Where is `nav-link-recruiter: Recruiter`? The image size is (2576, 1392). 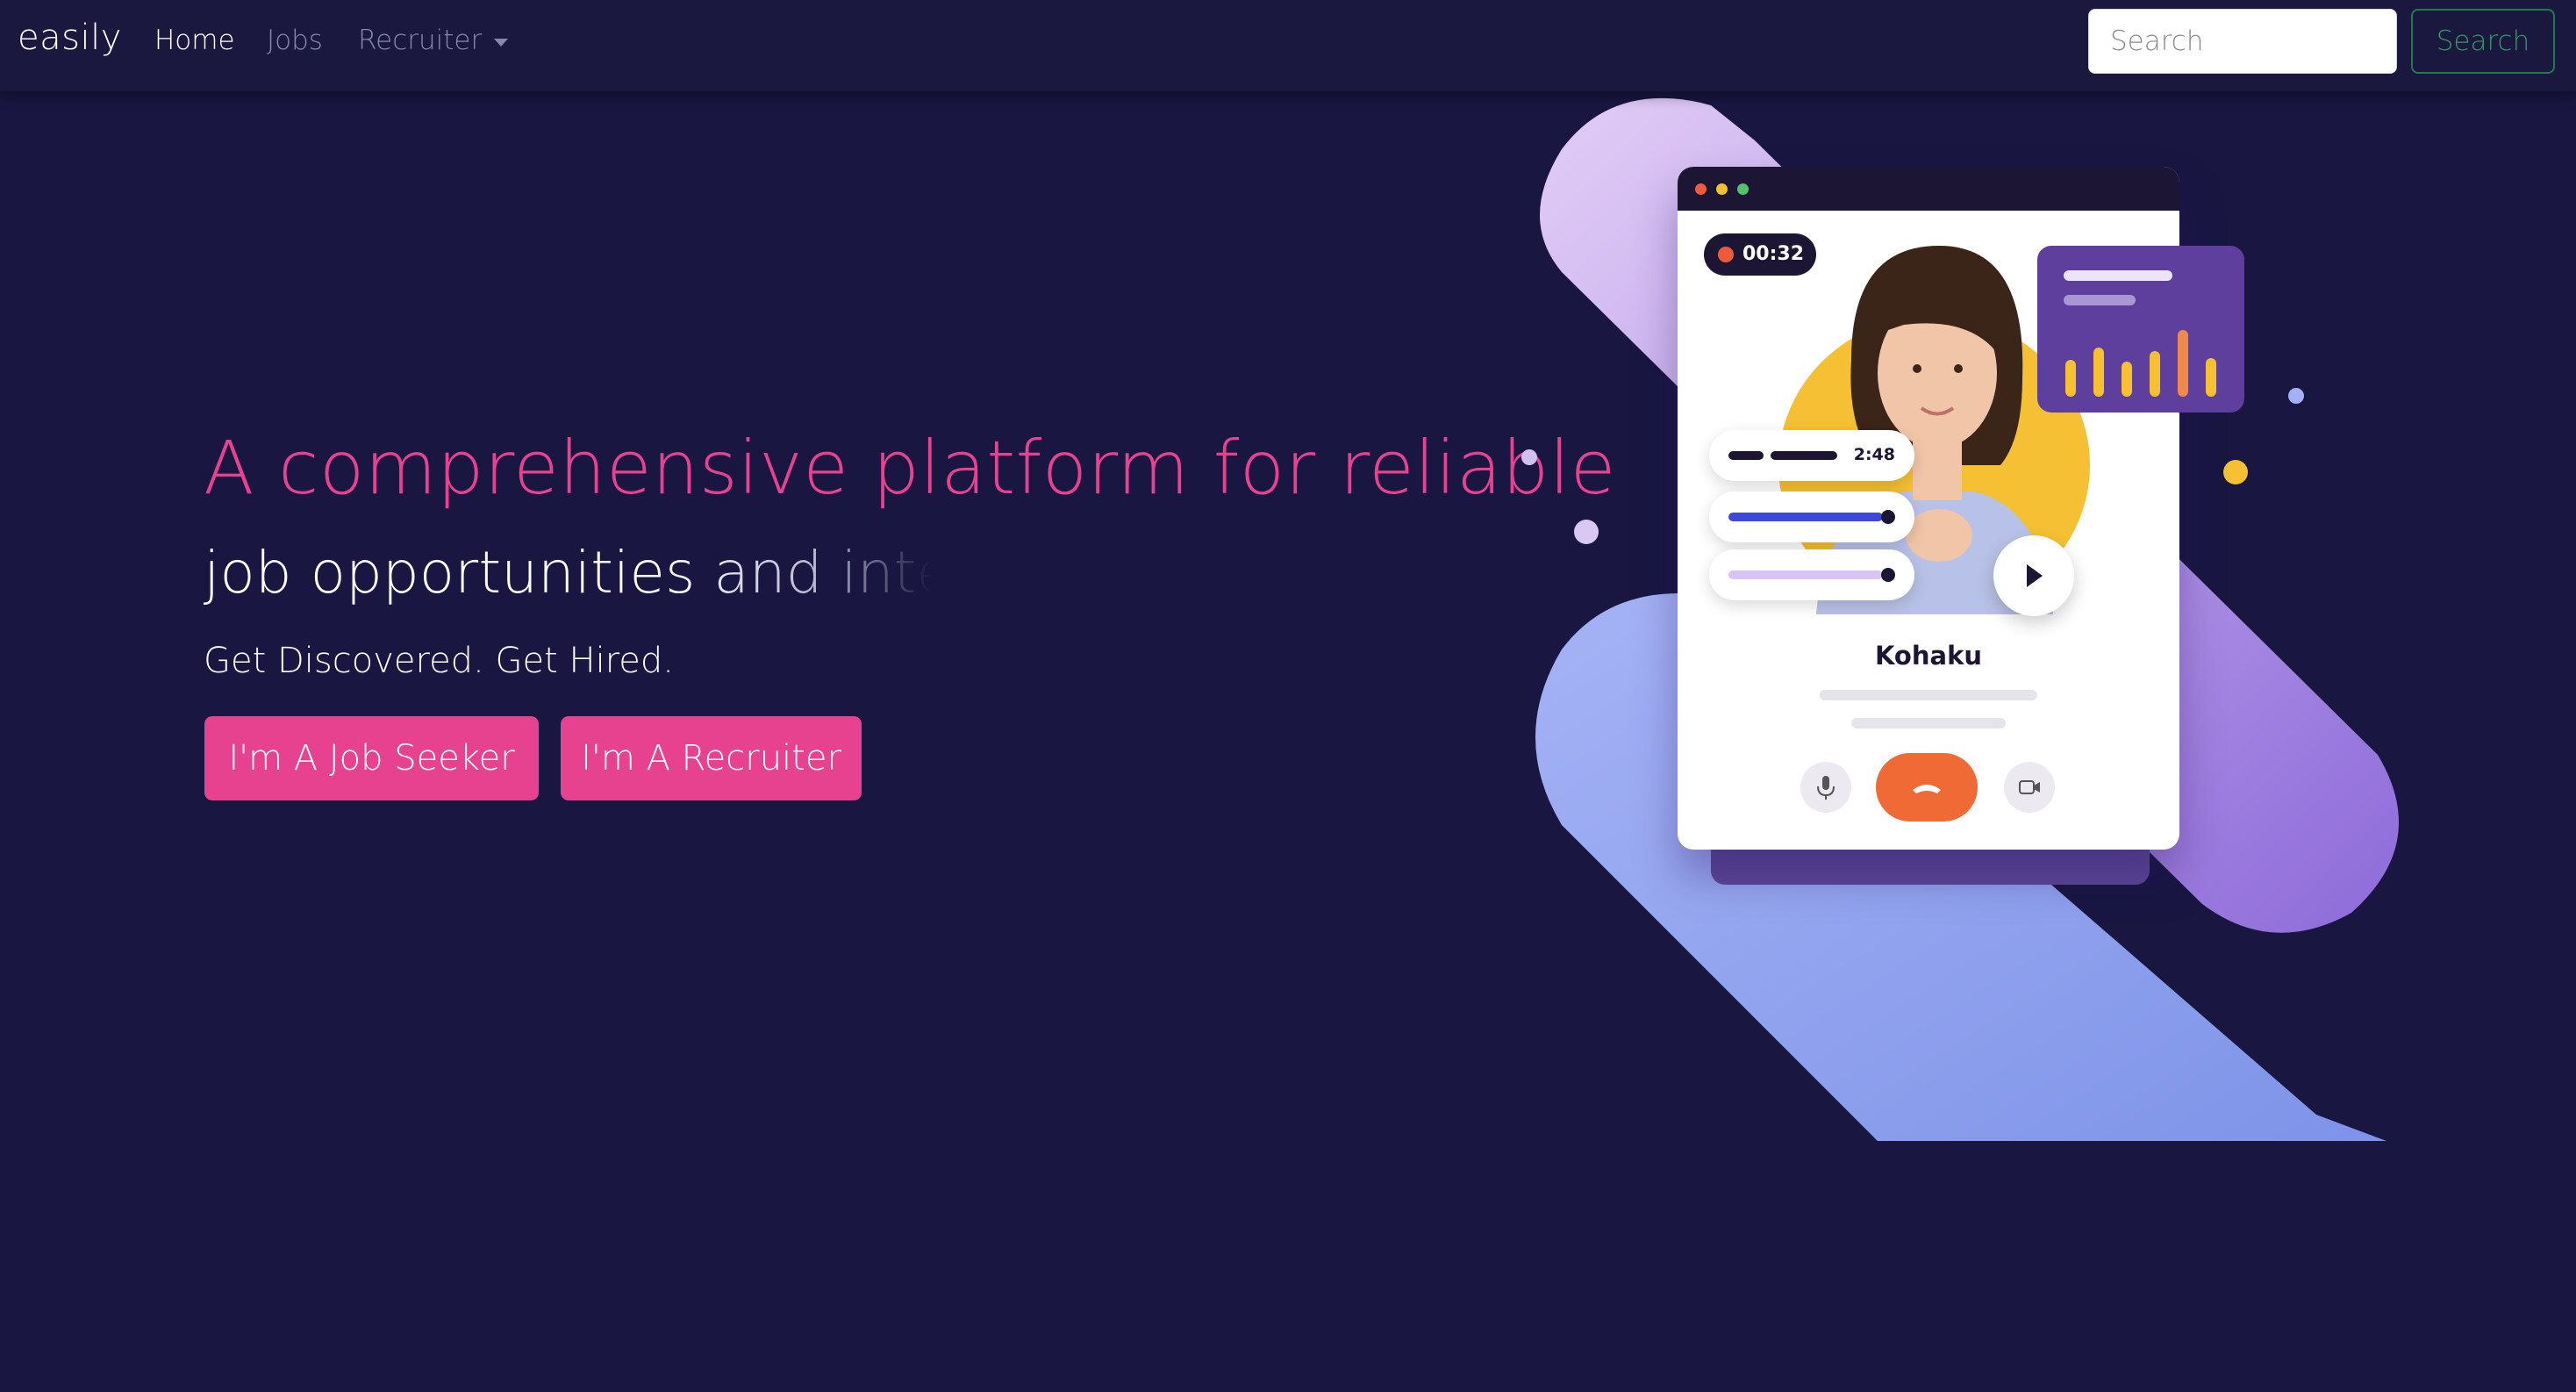 nav-link-recruiter: Recruiter is located at coordinates (420, 40).